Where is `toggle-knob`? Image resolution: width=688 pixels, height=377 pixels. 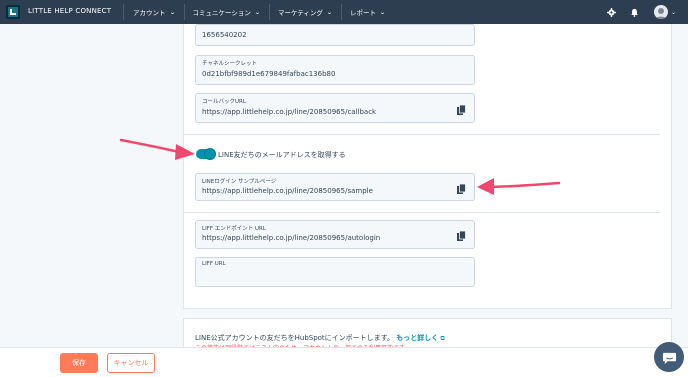 toggle-knob is located at coordinates (210, 154).